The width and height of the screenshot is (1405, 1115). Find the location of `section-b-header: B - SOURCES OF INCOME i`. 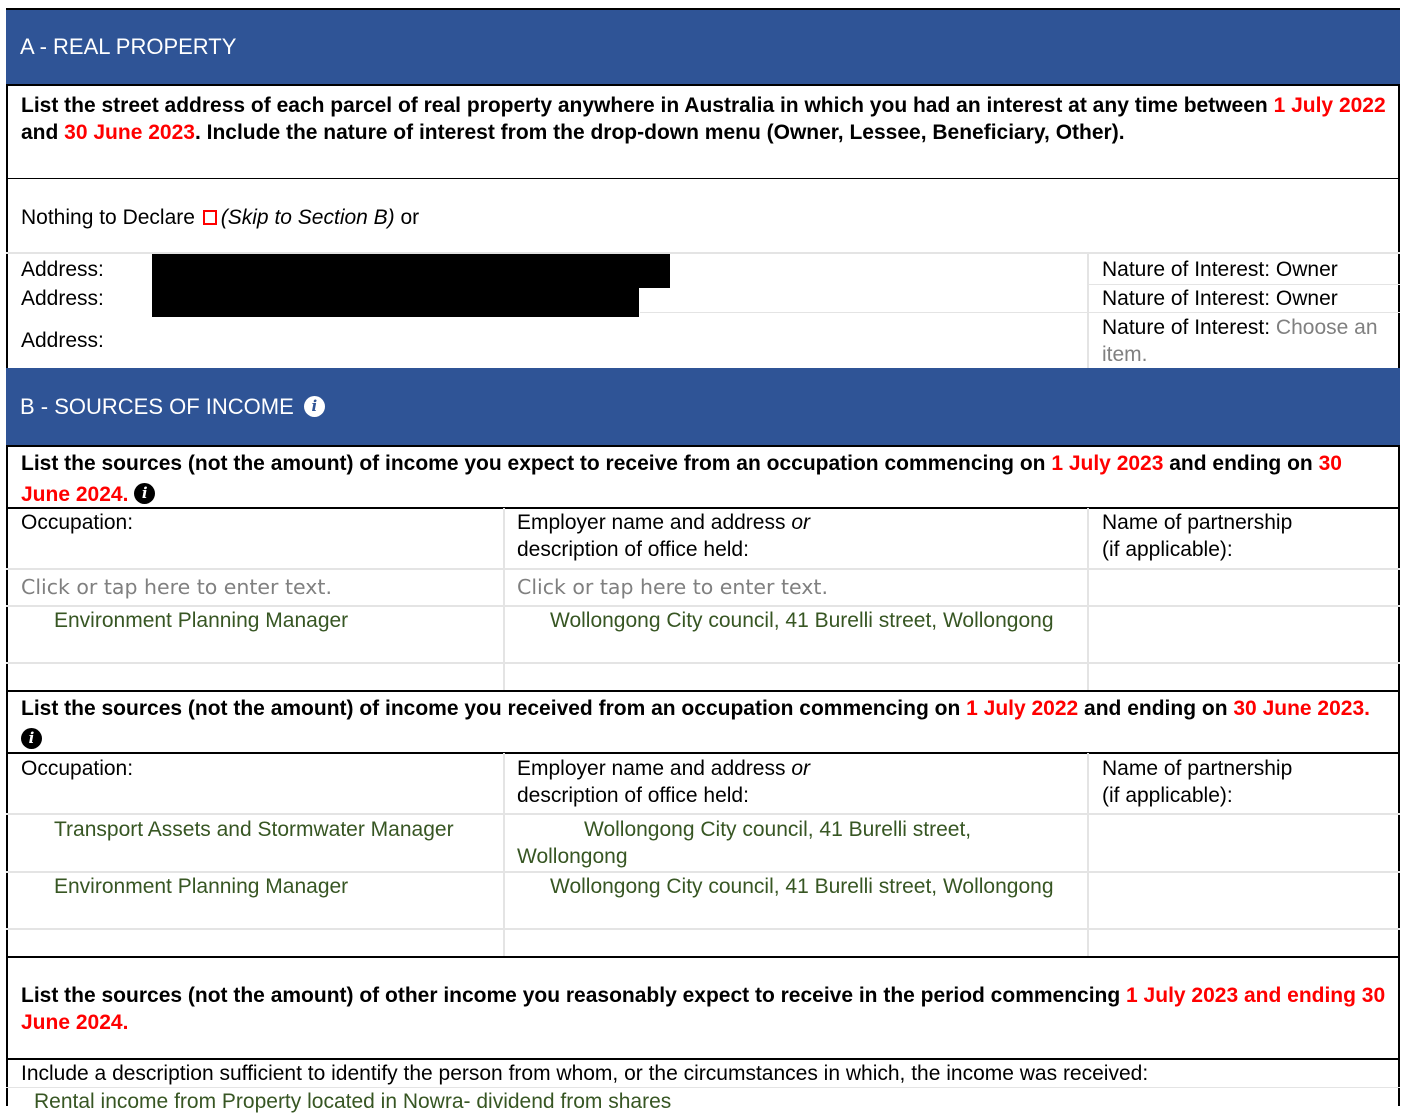

section-b-header: B - SOURCES OF INCOME i is located at coordinates (703, 406).